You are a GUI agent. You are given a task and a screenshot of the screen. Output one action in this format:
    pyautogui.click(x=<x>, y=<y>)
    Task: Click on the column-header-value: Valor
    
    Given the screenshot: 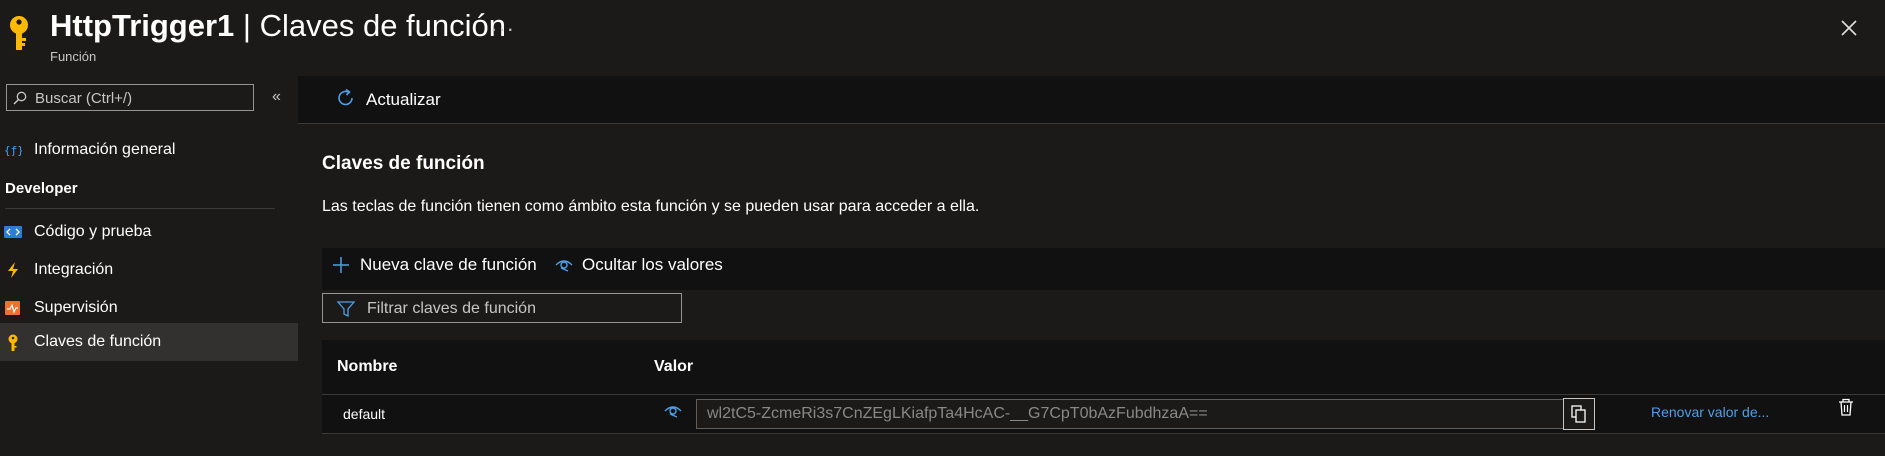 What is the action you would take?
    pyautogui.click(x=673, y=367)
    